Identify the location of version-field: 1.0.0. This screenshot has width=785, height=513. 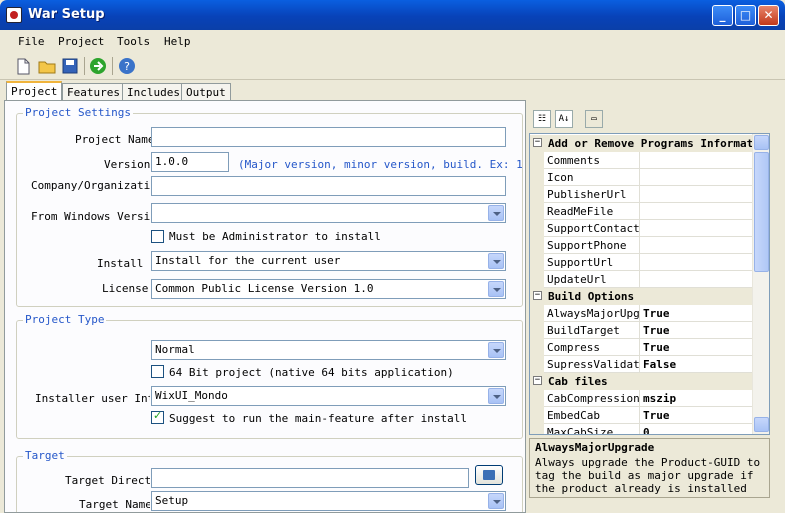
(190, 162).